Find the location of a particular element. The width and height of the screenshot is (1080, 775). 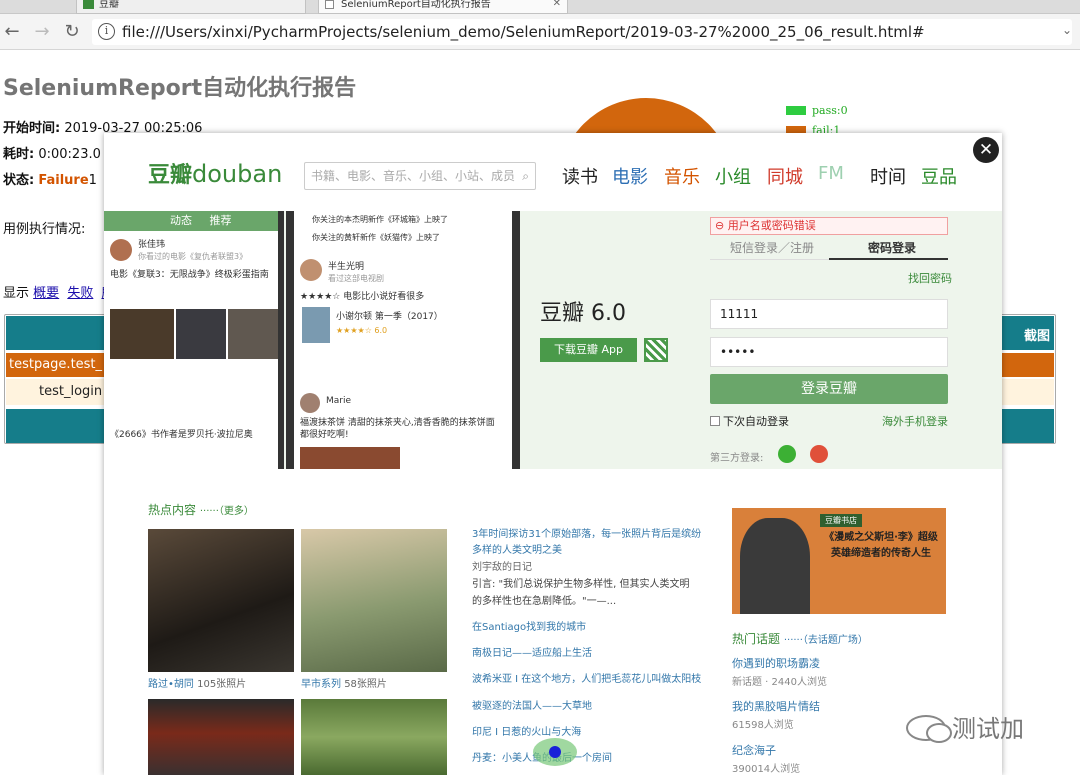

nav-city: 同城 is located at coordinates (785, 176).